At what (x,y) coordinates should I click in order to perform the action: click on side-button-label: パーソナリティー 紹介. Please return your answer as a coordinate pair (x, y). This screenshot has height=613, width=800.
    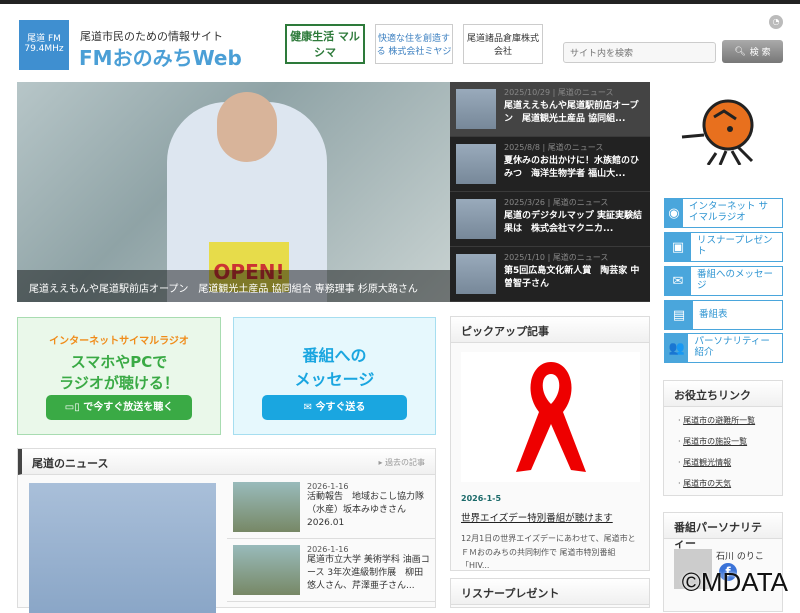
    Looking at the image, I should click on (732, 347).